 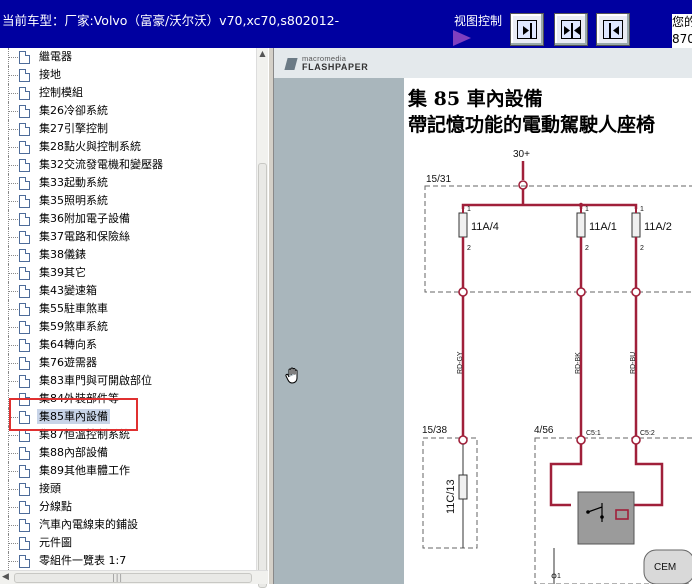 What do you see at coordinates (73, 182) in the screenshot?
I see `tree-item-label: 集33起動系統` at bounding box center [73, 182].